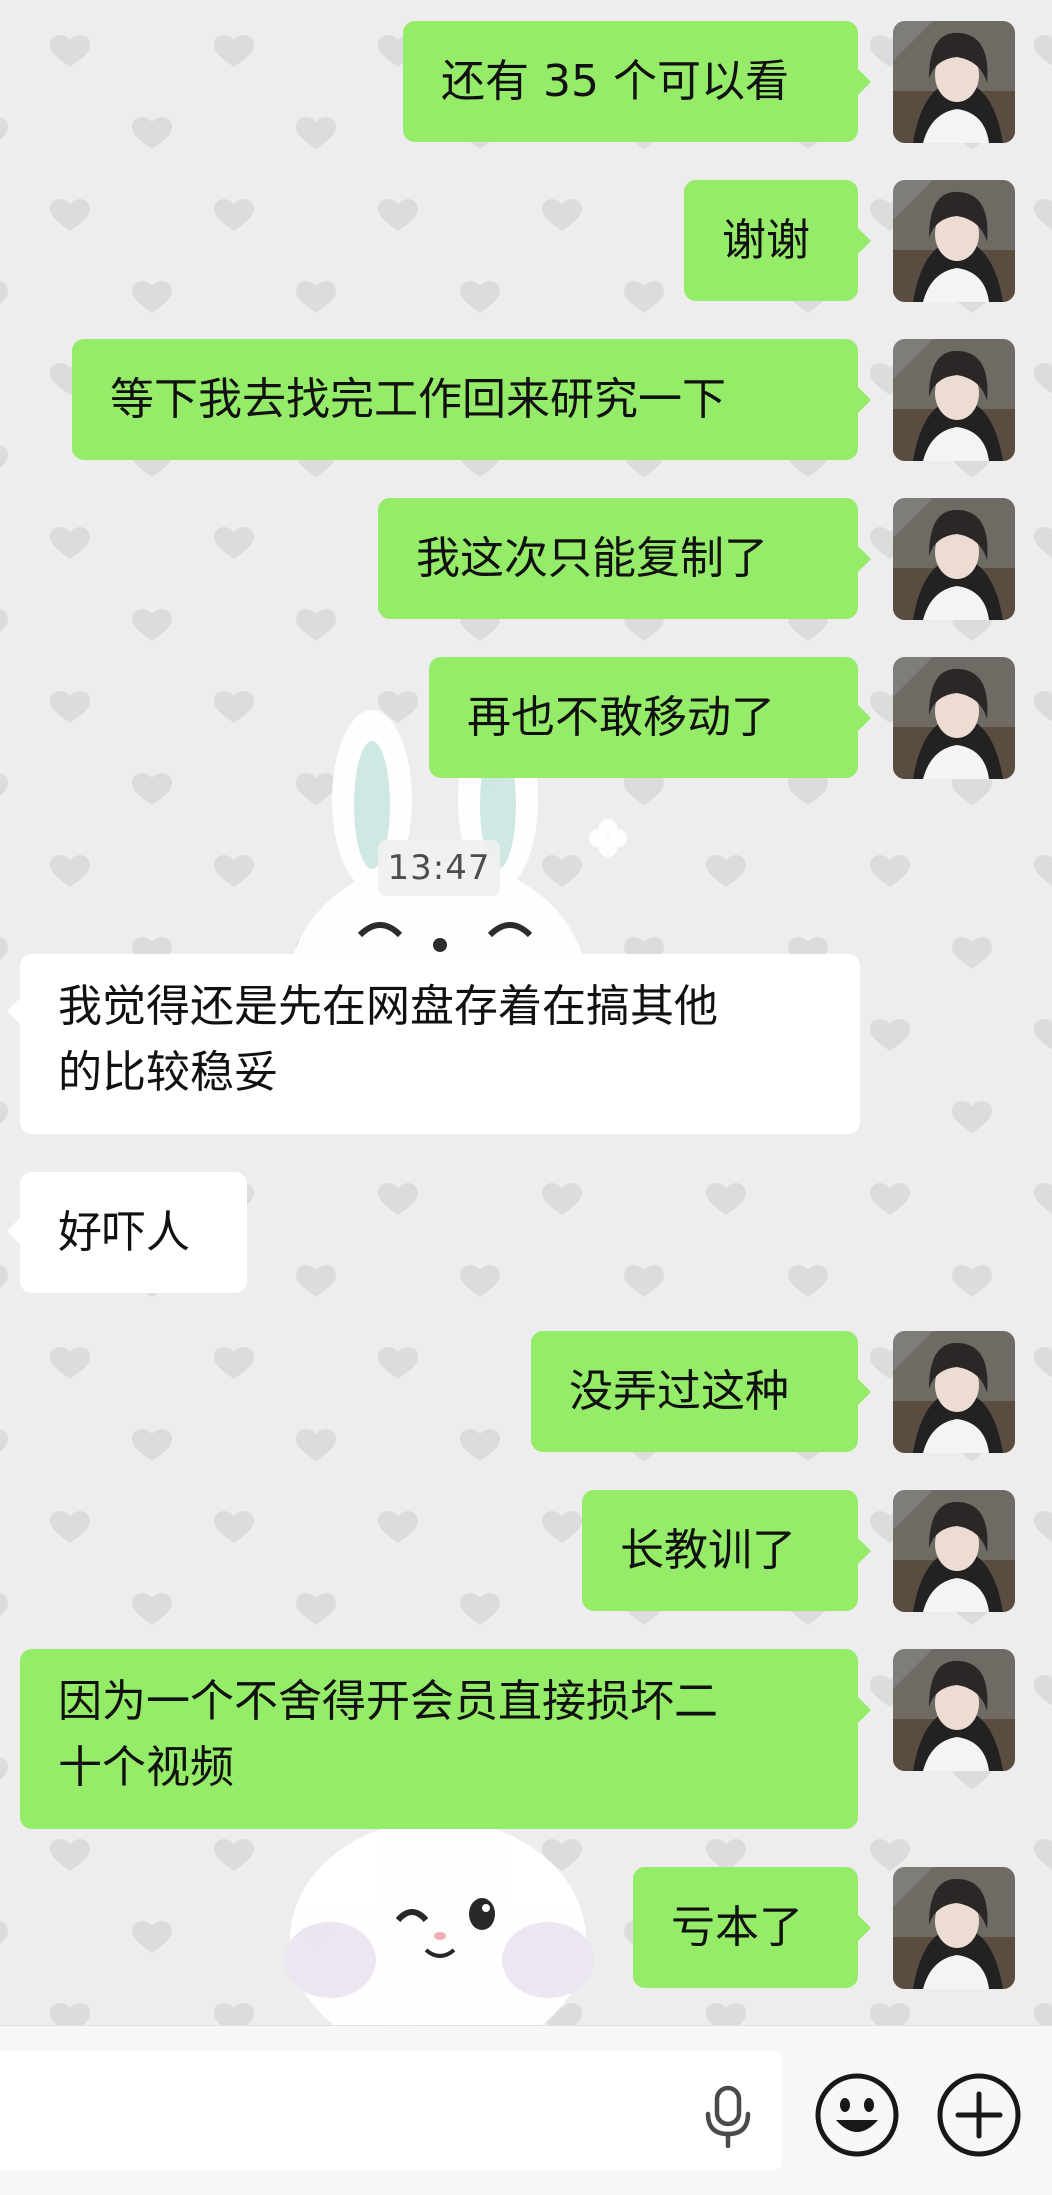 The width and height of the screenshot is (1052, 2195). I want to click on smiley-icon, so click(857, 2117).